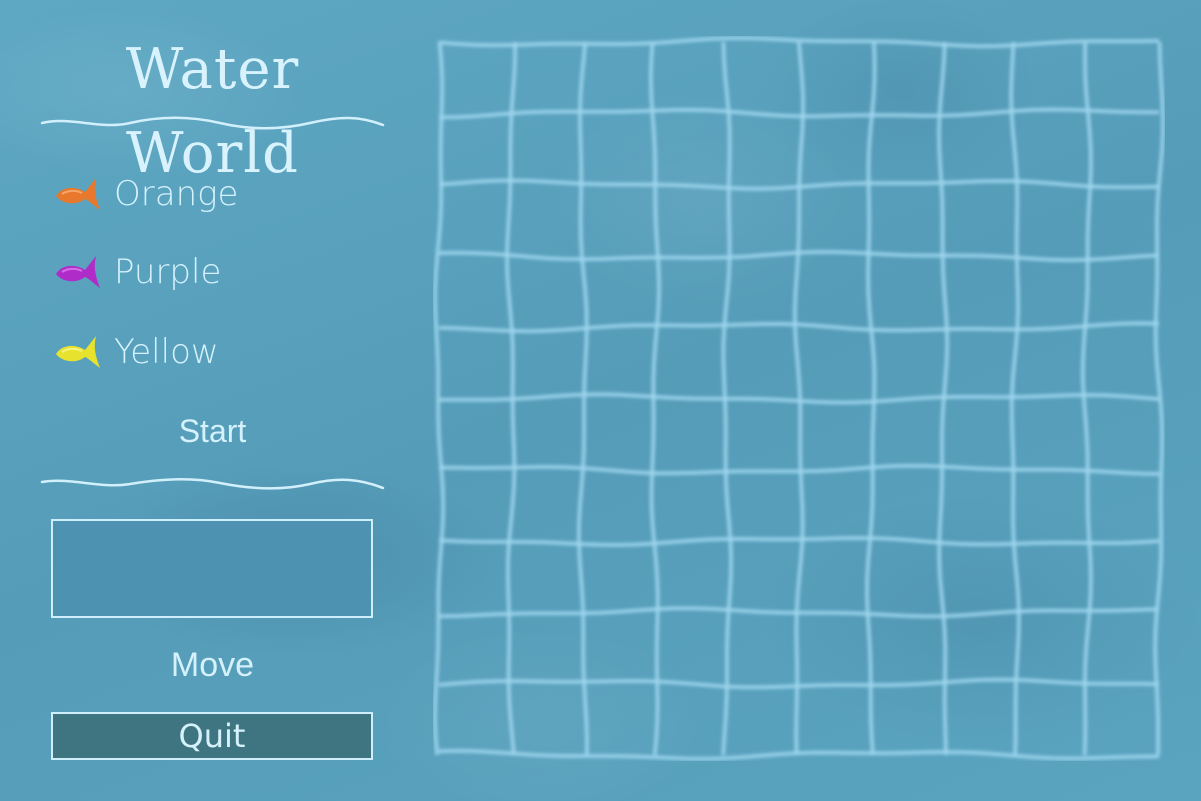 The width and height of the screenshot is (1201, 801). Describe the element at coordinates (212, 123) in the screenshot. I see `top-wave-divider` at that location.